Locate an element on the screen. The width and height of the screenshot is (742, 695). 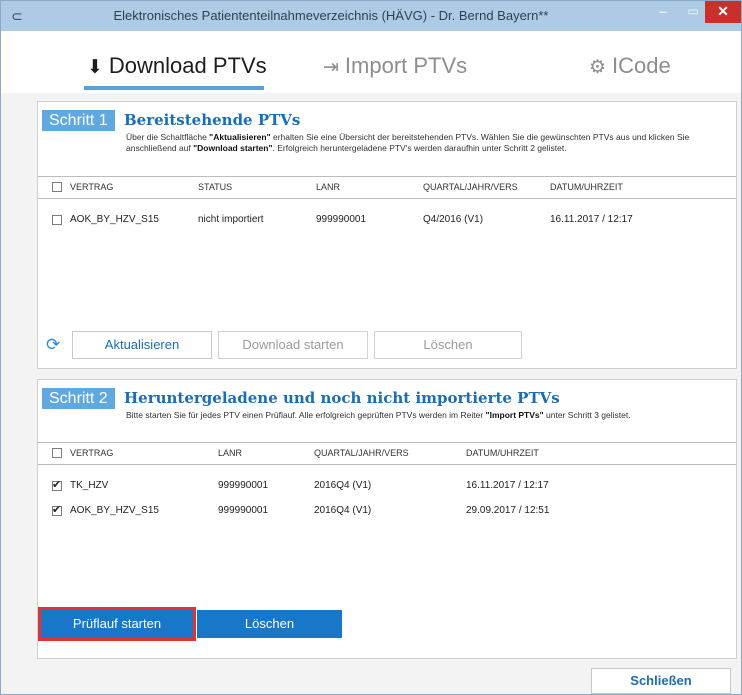
tab-label: Import PTVs is located at coordinates (406, 65).